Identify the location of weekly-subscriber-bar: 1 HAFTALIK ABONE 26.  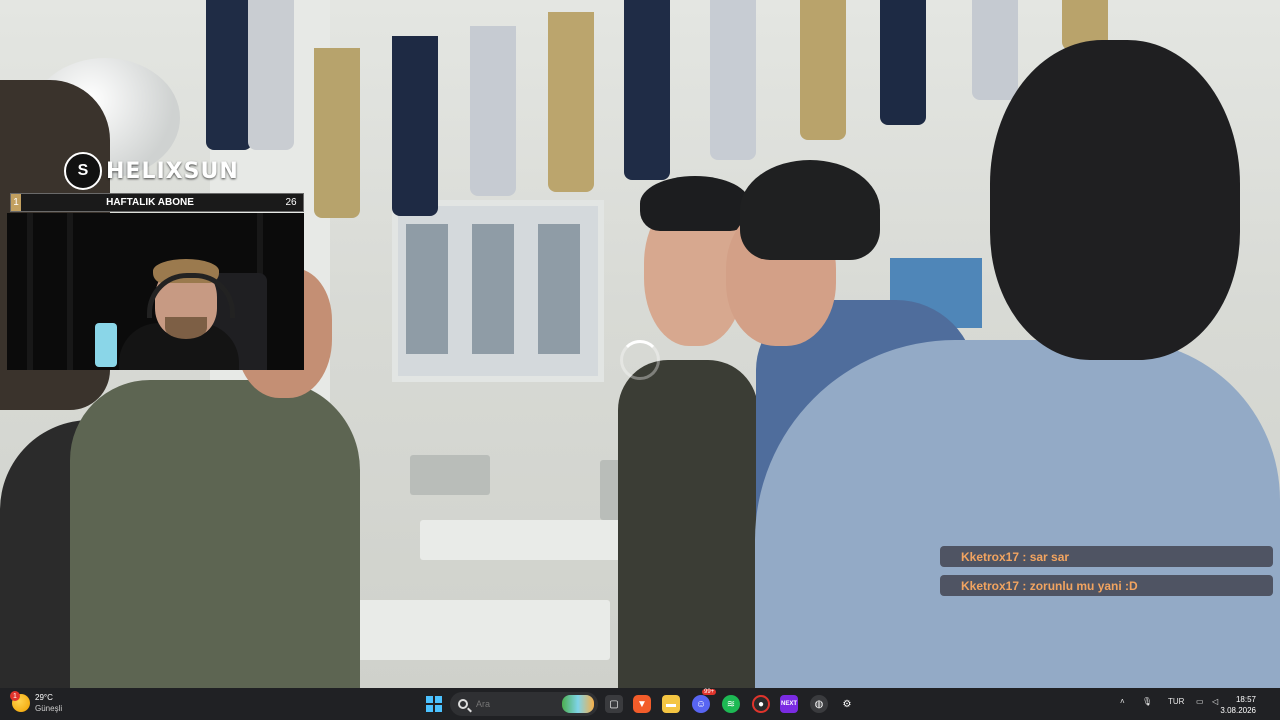
(157, 202).